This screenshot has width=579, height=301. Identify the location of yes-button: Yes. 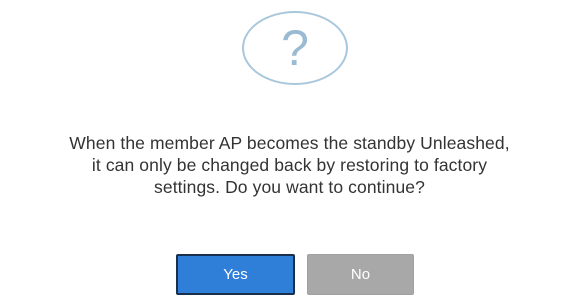
(235, 274).